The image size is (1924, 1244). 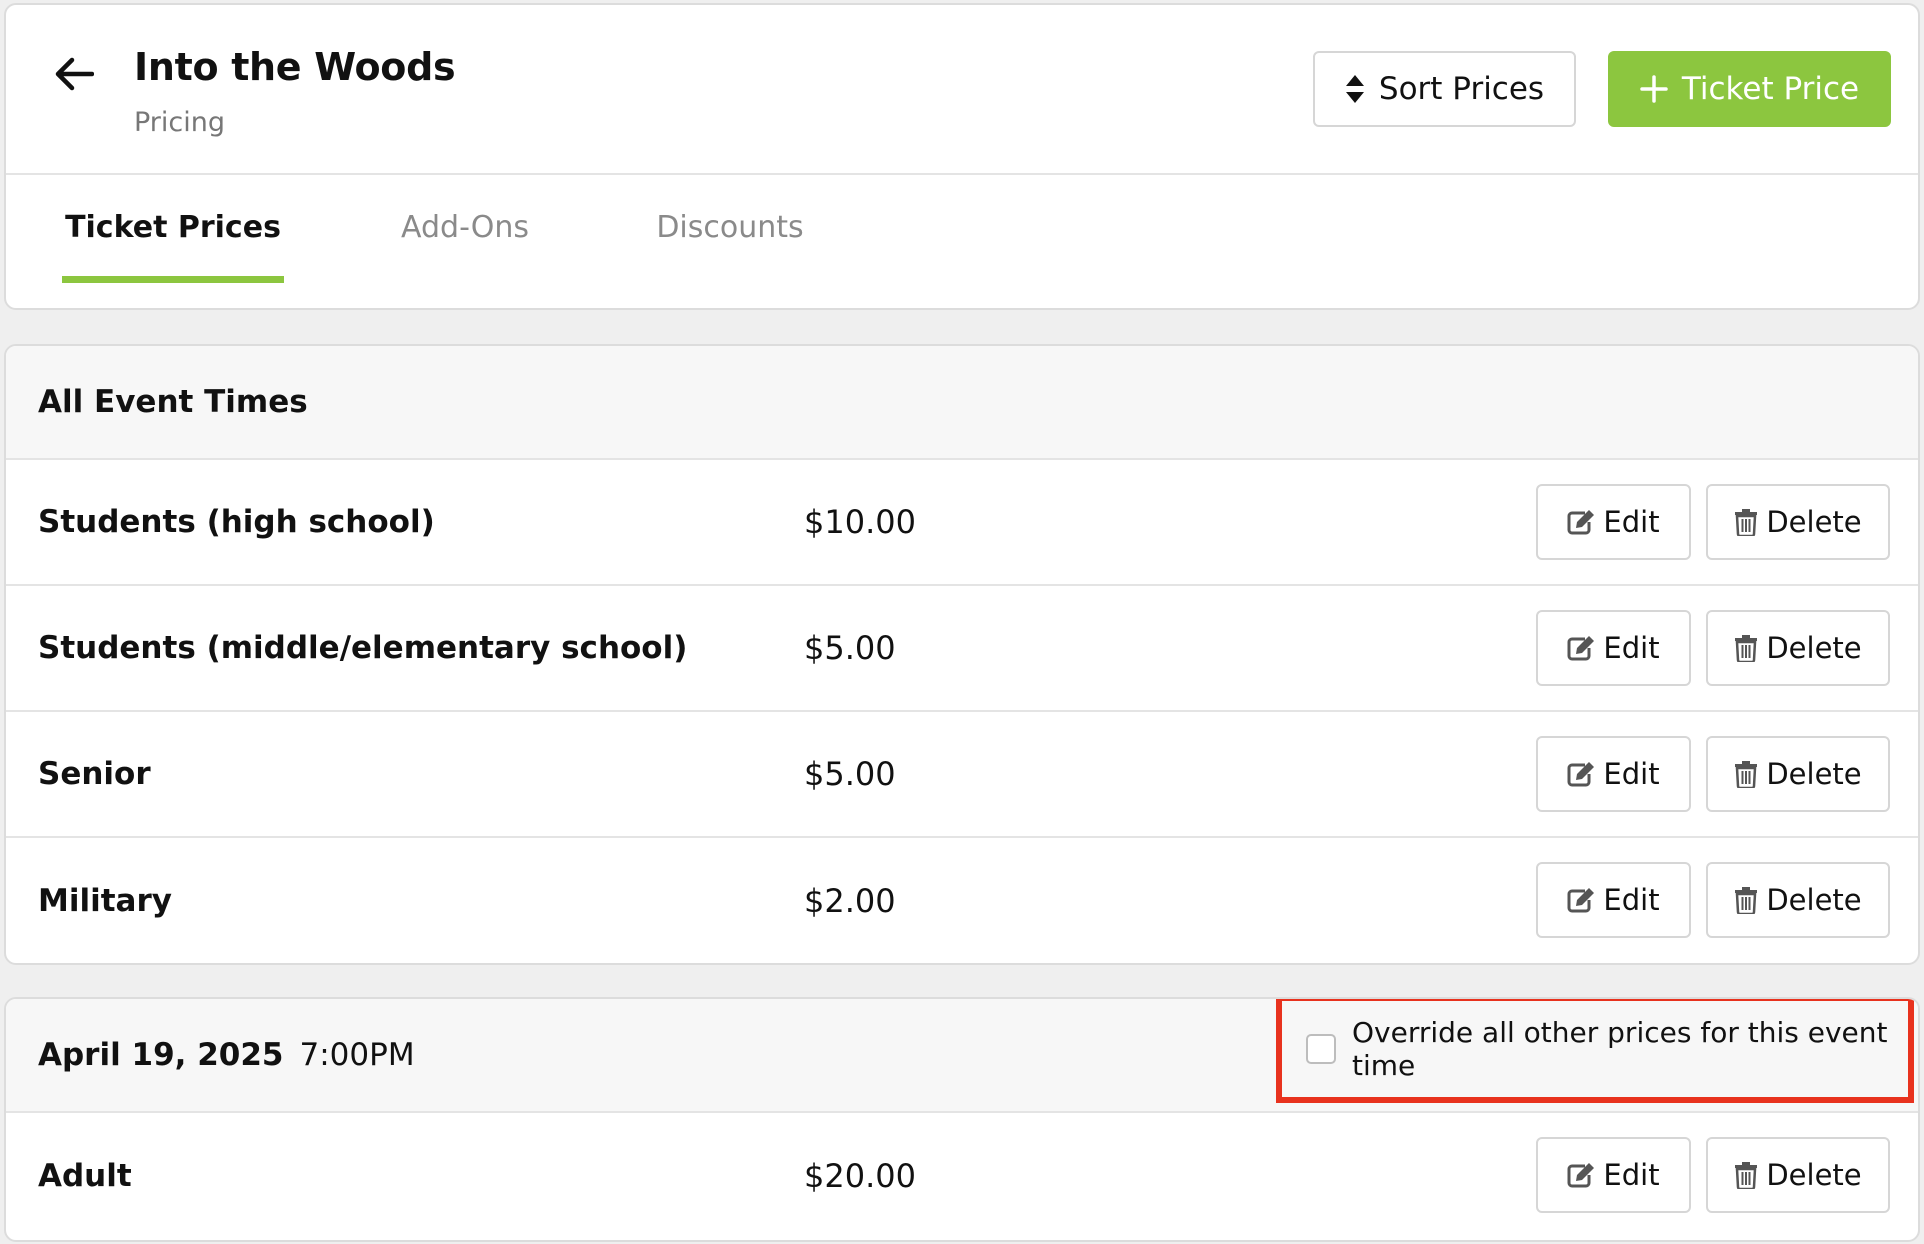 I want to click on price-name: Adult, so click(x=85, y=1176).